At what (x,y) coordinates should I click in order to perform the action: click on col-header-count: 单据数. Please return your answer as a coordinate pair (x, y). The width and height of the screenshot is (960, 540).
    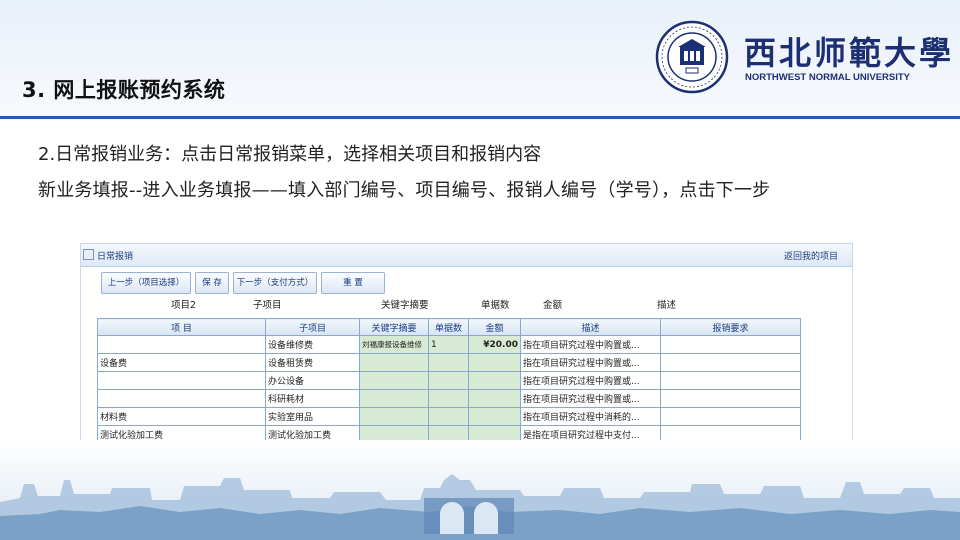
    Looking at the image, I should click on (448, 327).